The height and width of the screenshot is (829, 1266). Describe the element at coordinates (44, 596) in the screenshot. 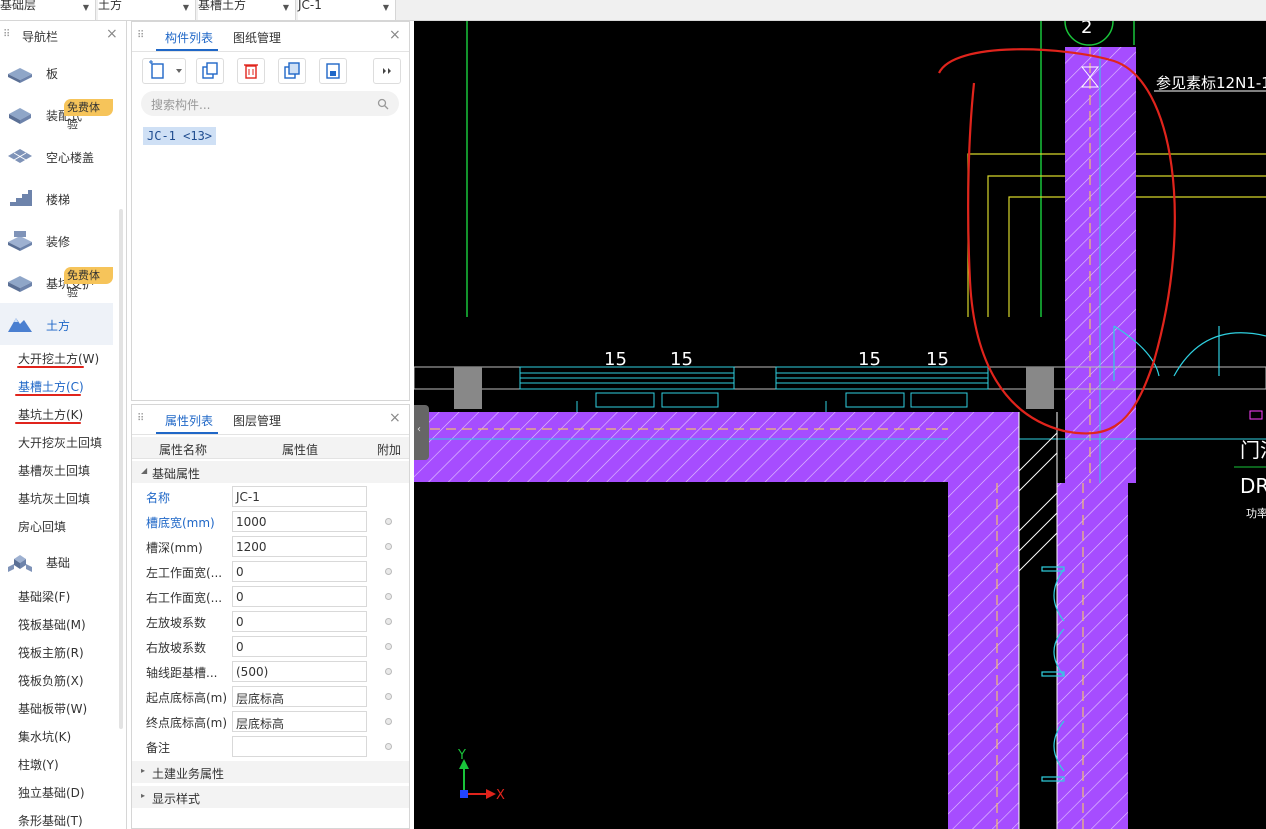

I see `sub-item-foundation-beam: 基础梁(F)` at that location.